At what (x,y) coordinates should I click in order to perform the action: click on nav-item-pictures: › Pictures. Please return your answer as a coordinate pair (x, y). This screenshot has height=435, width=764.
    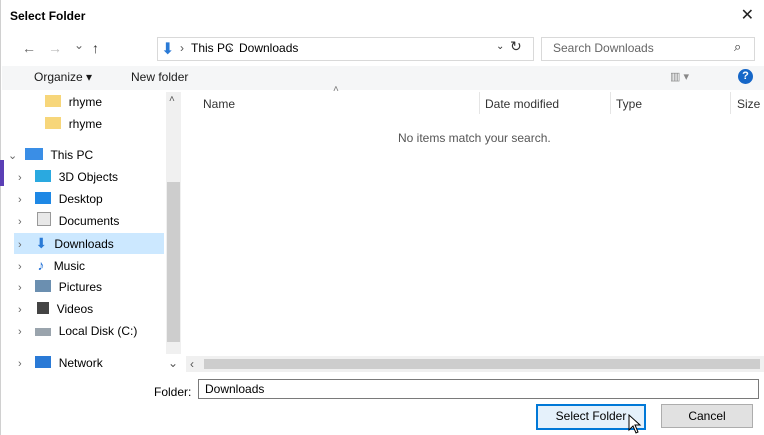
    Looking at the image, I should click on (91, 287).